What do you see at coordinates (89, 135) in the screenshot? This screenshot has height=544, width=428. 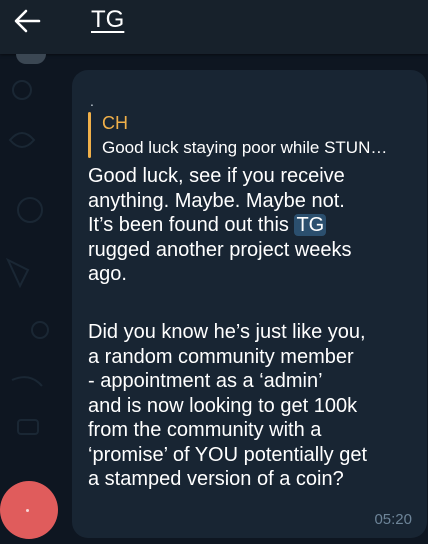 I see `reply-accent-bar` at bounding box center [89, 135].